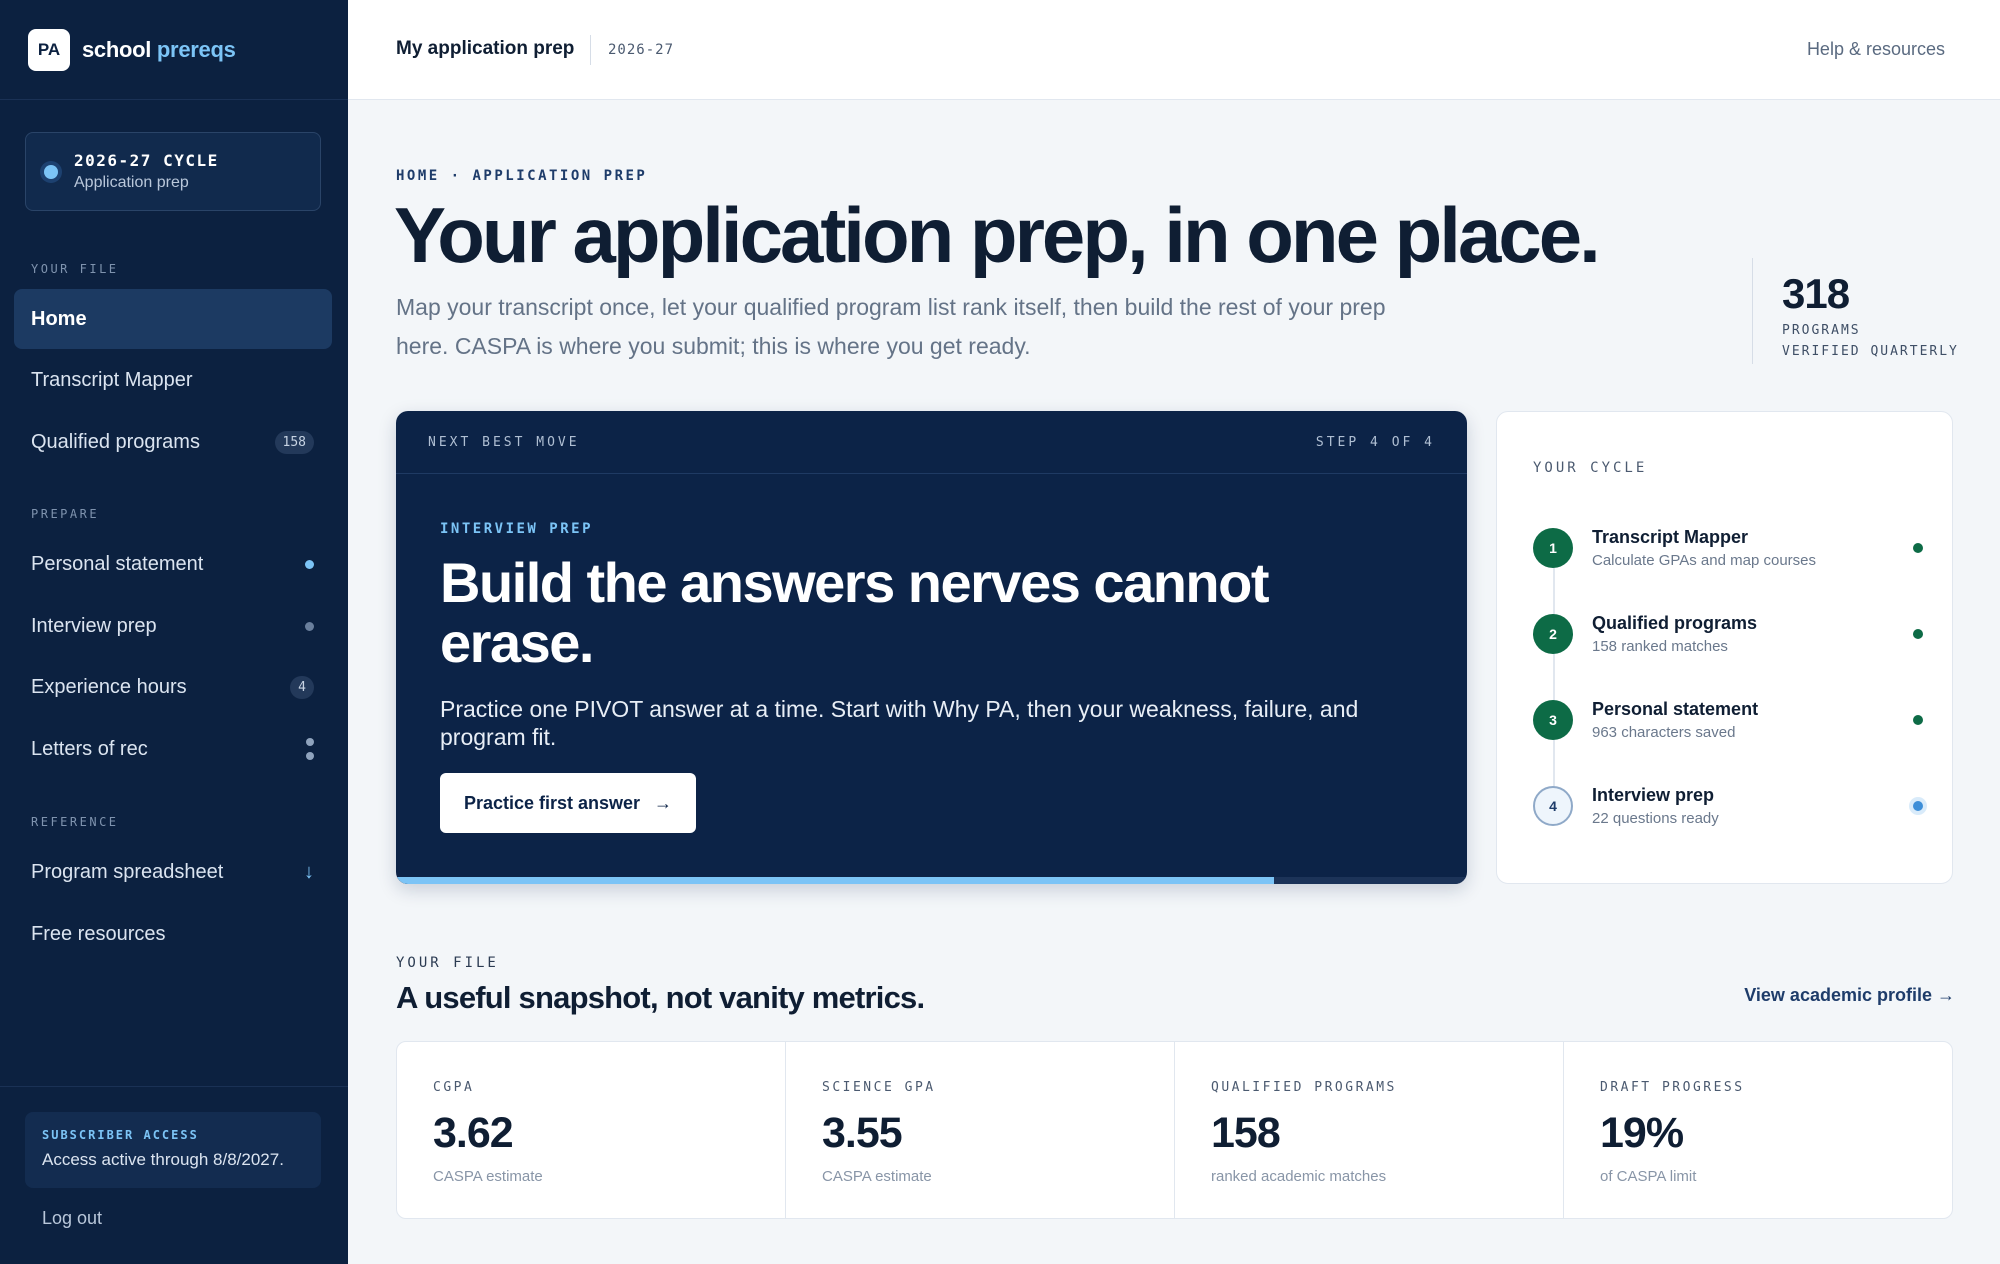 The width and height of the screenshot is (2000, 1264). What do you see at coordinates (1655, 818) in the screenshot?
I see `step-subtitle: 22 questions ready` at bounding box center [1655, 818].